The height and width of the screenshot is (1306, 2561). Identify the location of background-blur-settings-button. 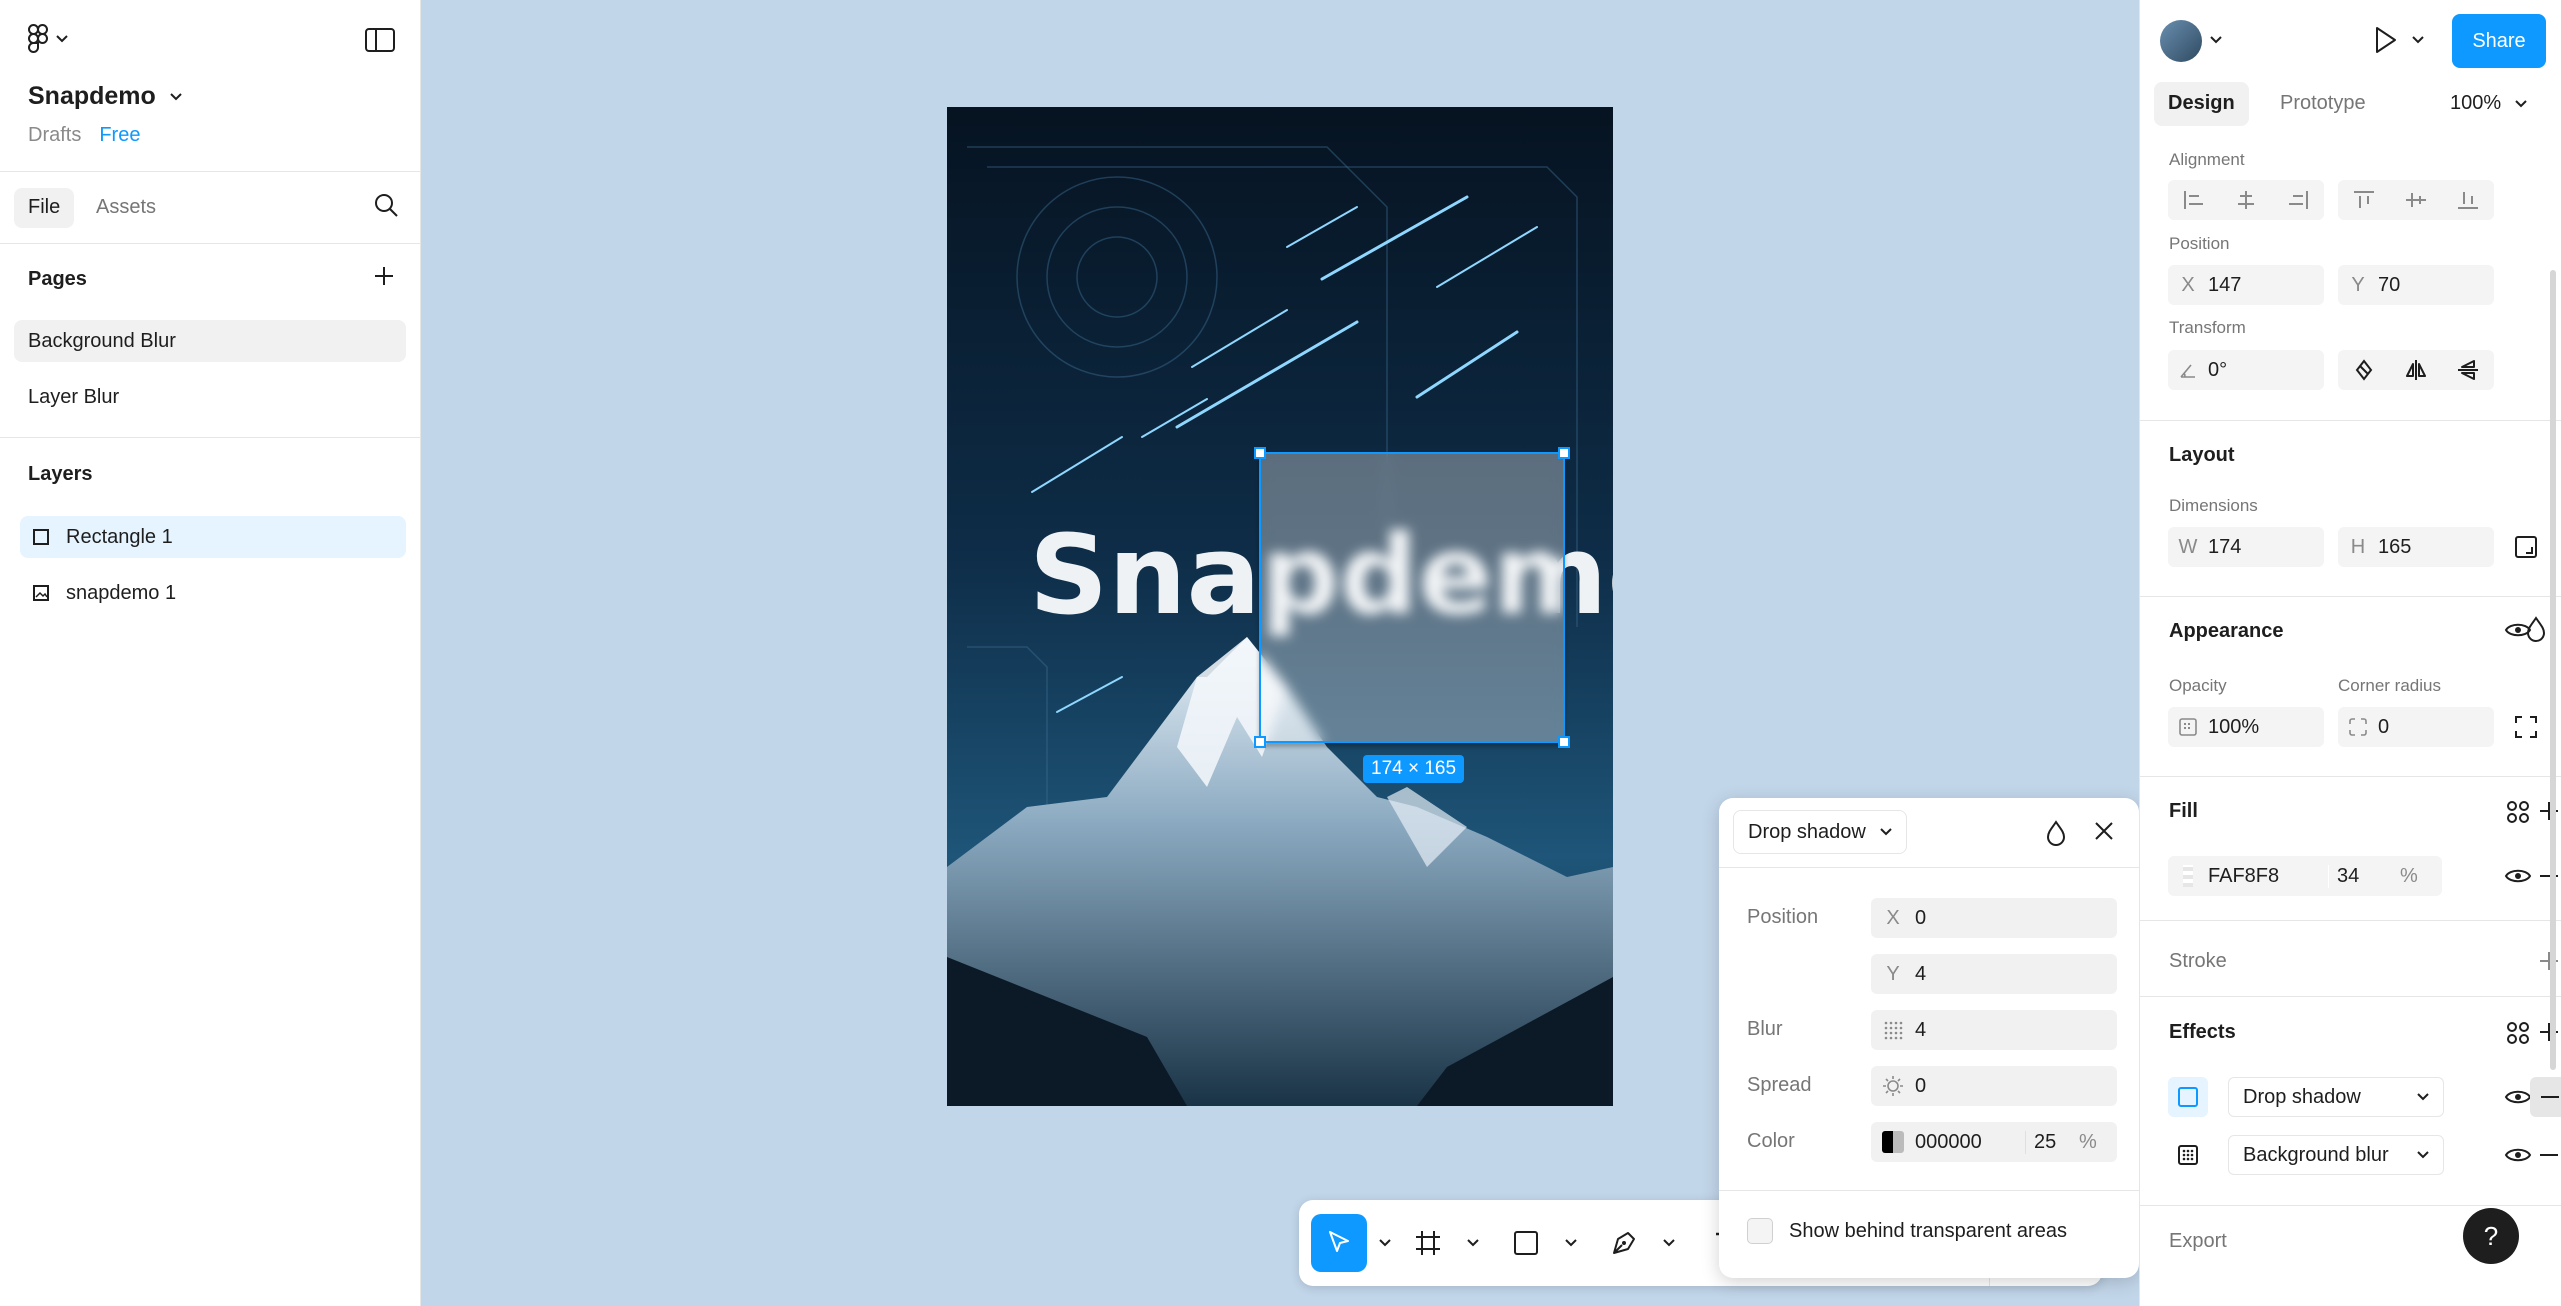
(2188, 1155).